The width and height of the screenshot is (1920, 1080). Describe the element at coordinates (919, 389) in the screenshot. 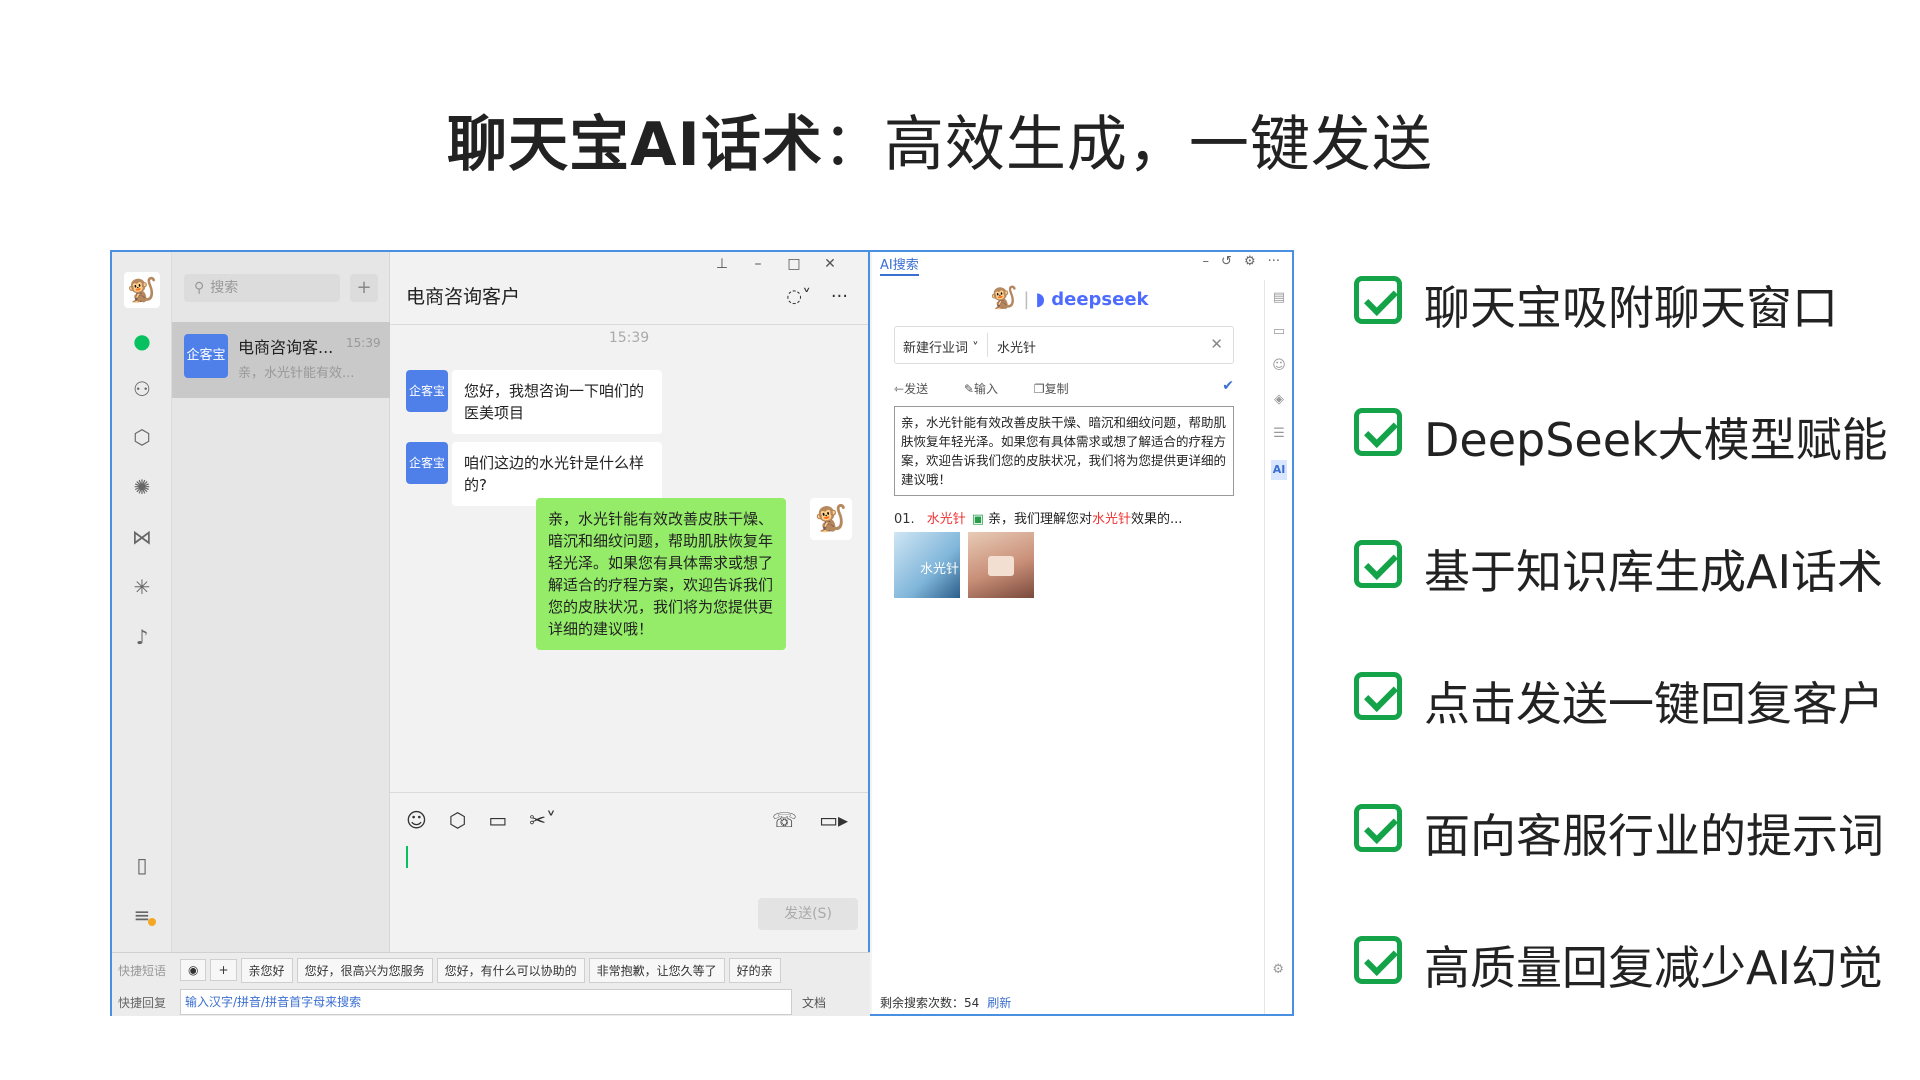

I see `send-action: ⇽发送` at that location.